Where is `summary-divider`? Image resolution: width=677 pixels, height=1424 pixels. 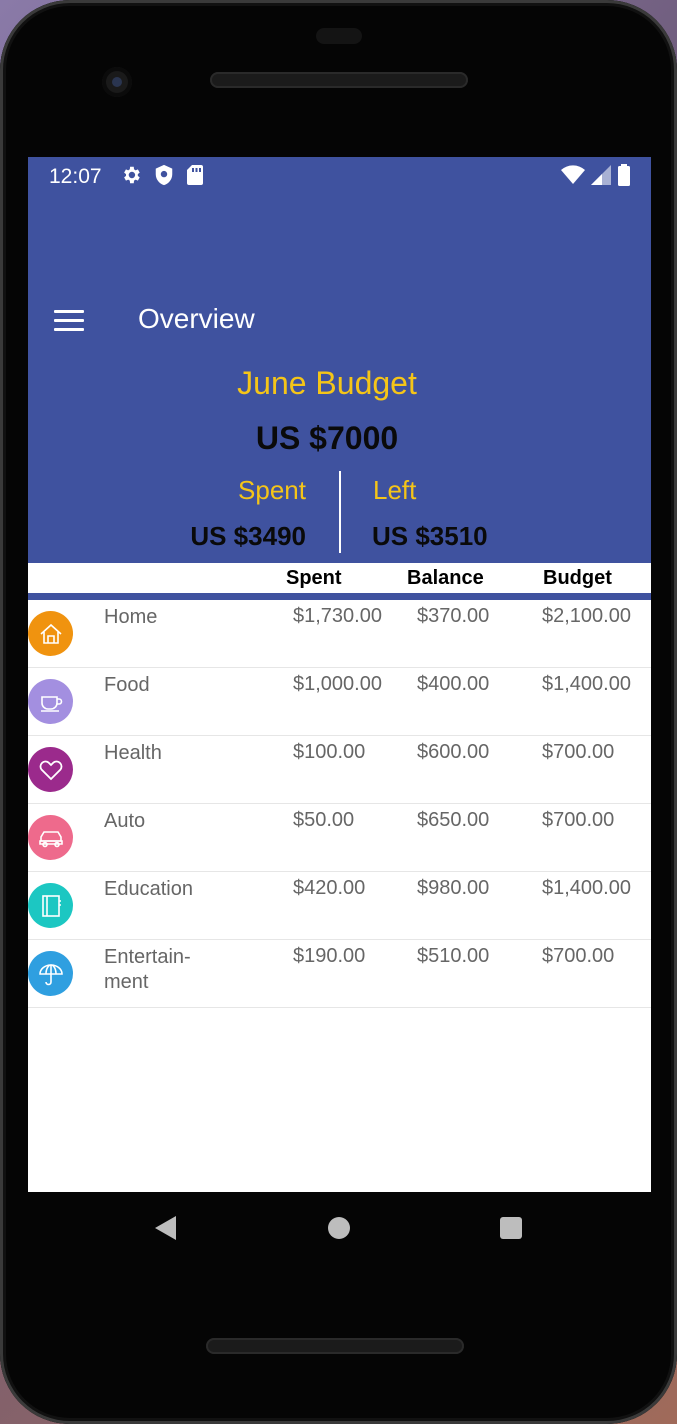 summary-divider is located at coordinates (340, 512).